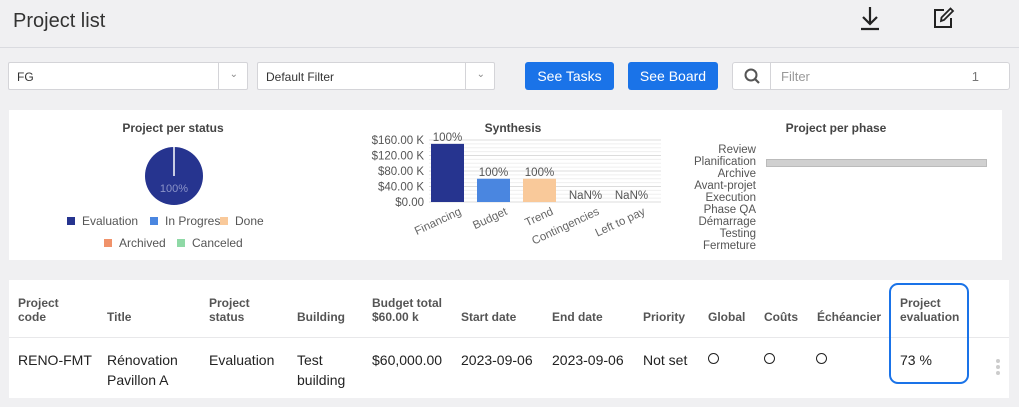  I want to click on y-tick-label: $80.00 K, so click(401, 172).